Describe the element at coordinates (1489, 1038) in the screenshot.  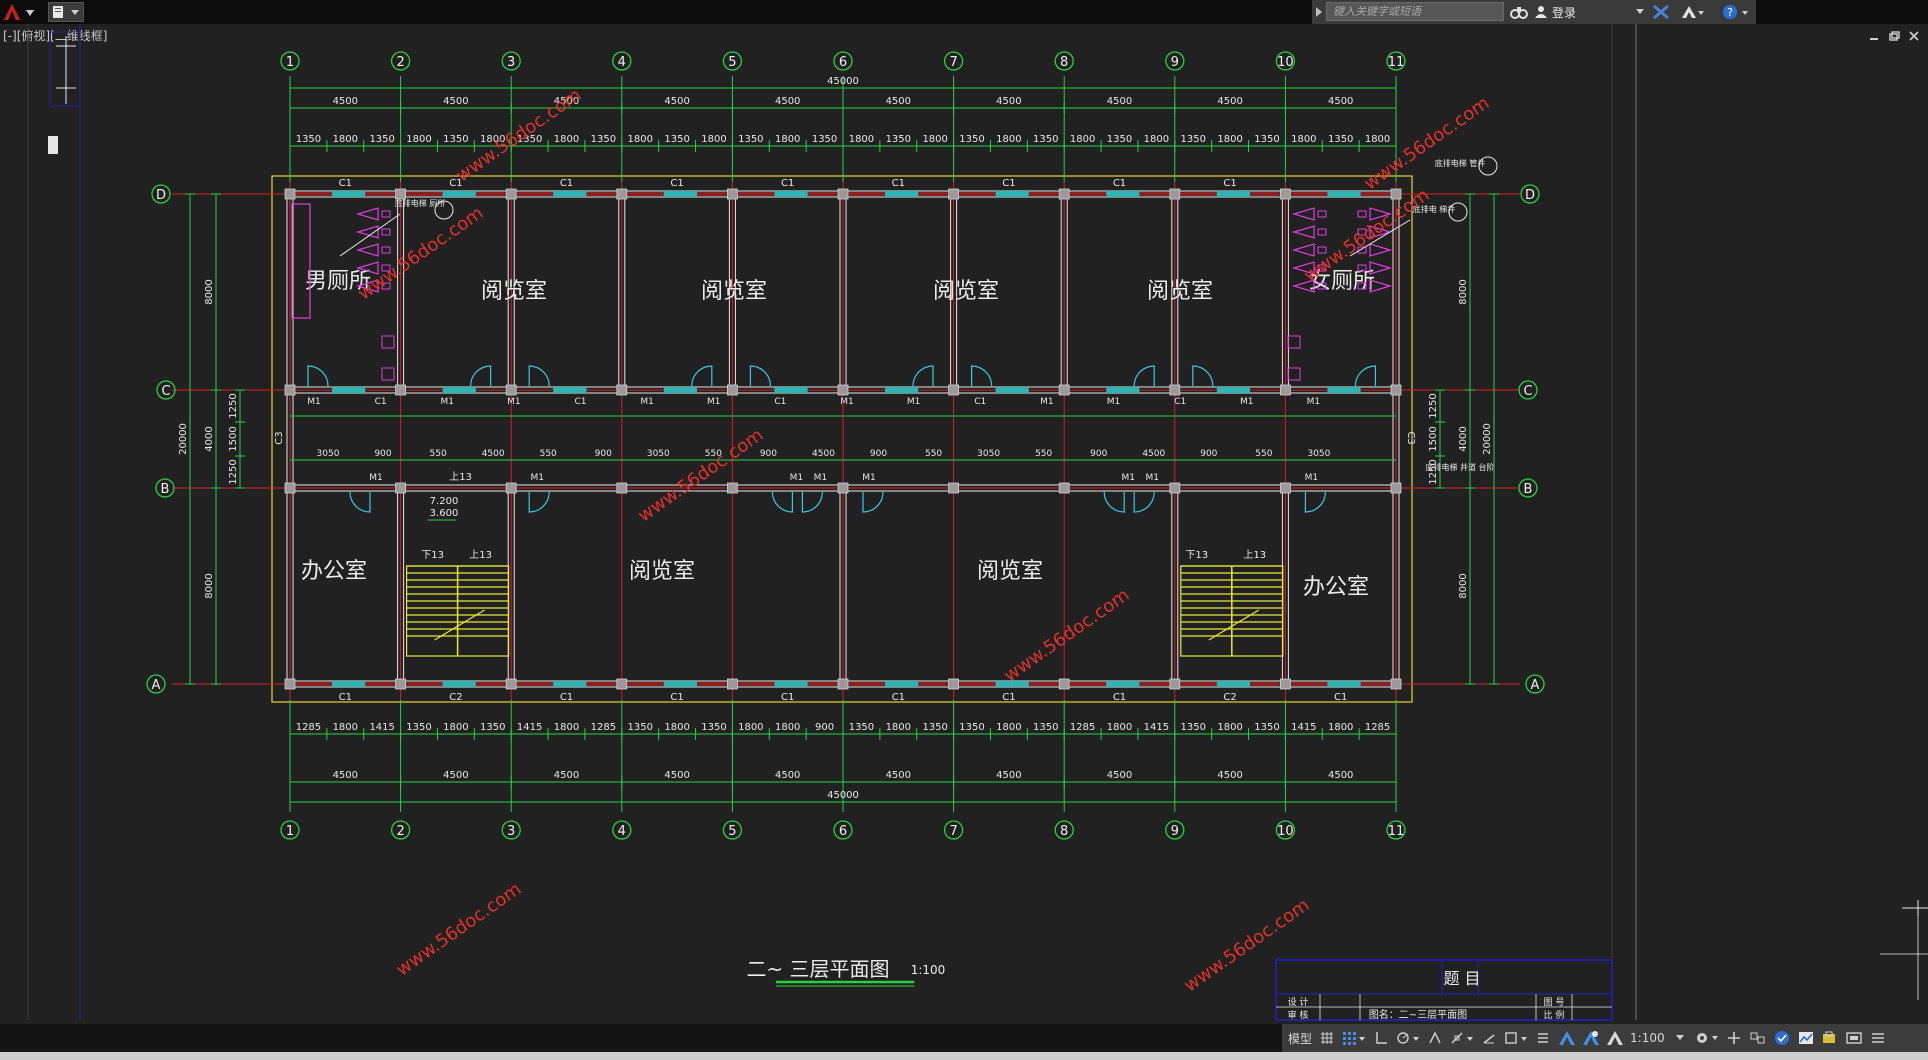
I see `object-snap-tracking-icon` at that location.